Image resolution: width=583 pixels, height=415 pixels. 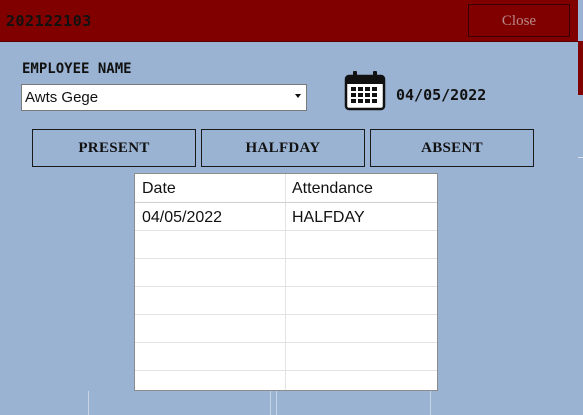 What do you see at coordinates (164, 97) in the screenshot?
I see `employee-name-select: Awts Gege` at bounding box center [164, 97].